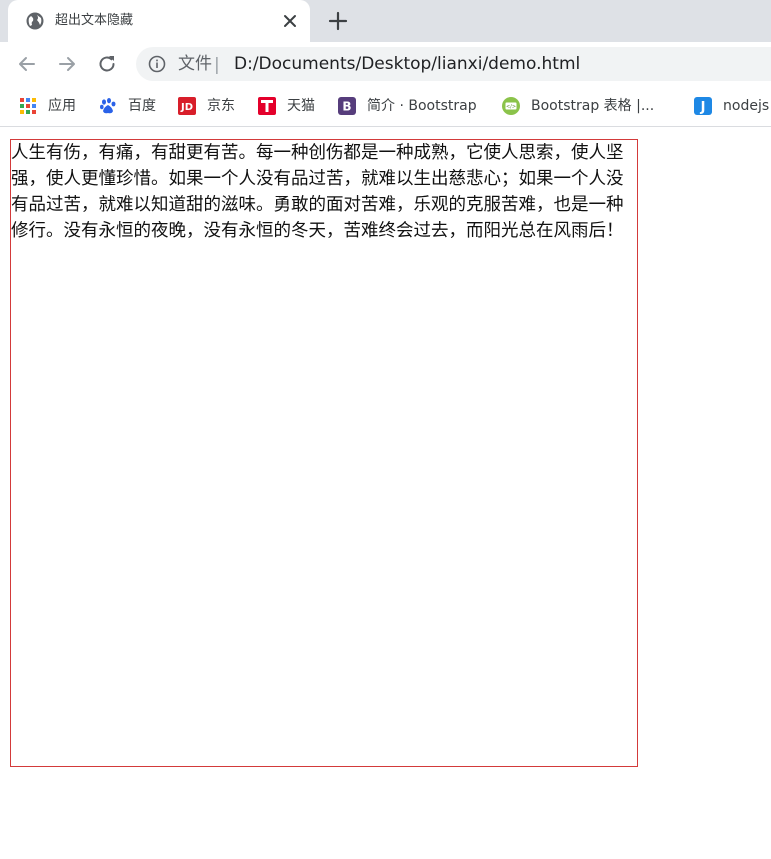  I want to click on svg-text: B, so click(346, 107).